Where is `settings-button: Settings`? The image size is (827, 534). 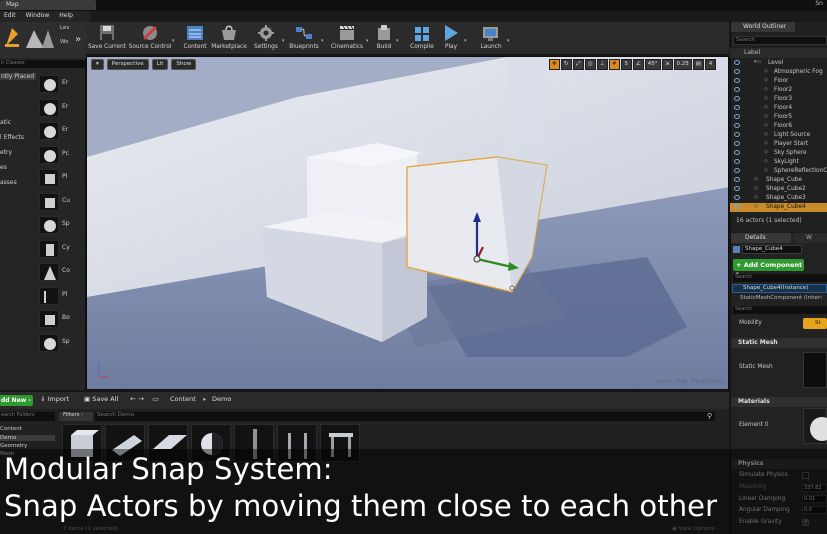
settings-button: Settings is located at coordinates (266, 38).